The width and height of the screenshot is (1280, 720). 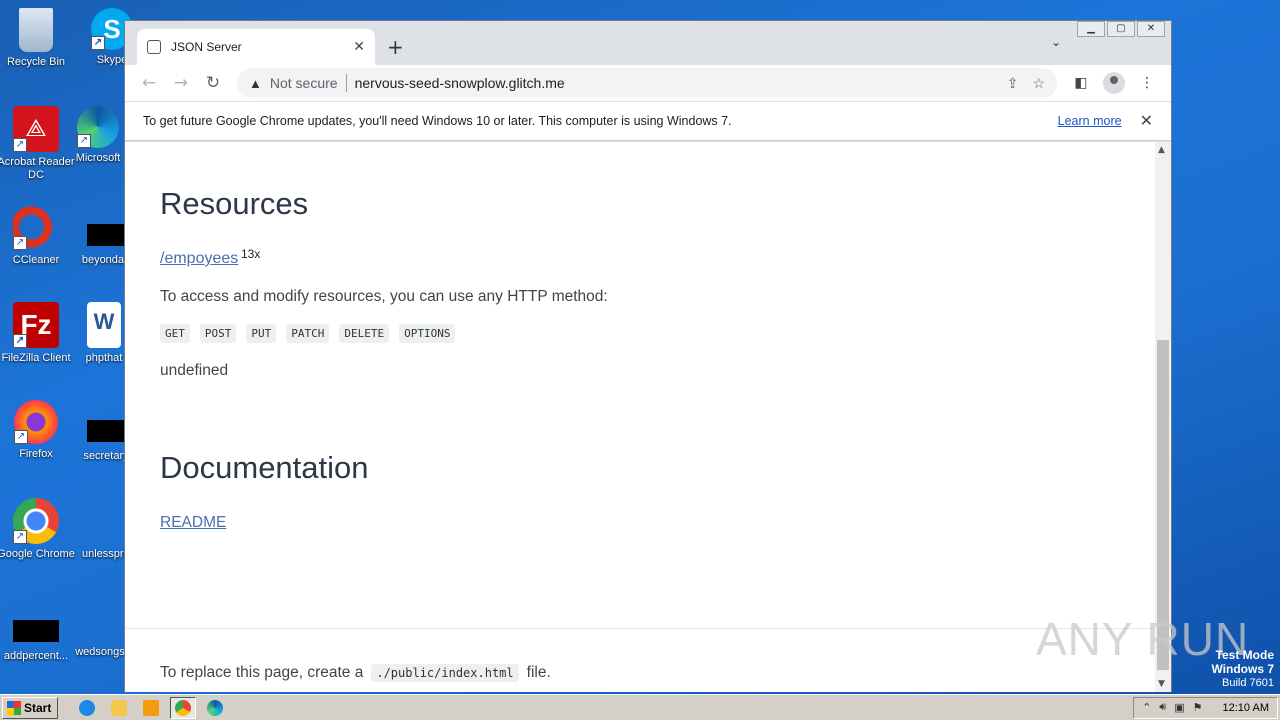 I want to click on desktop-icon-label: Firefox, so click(x=36, y=454).